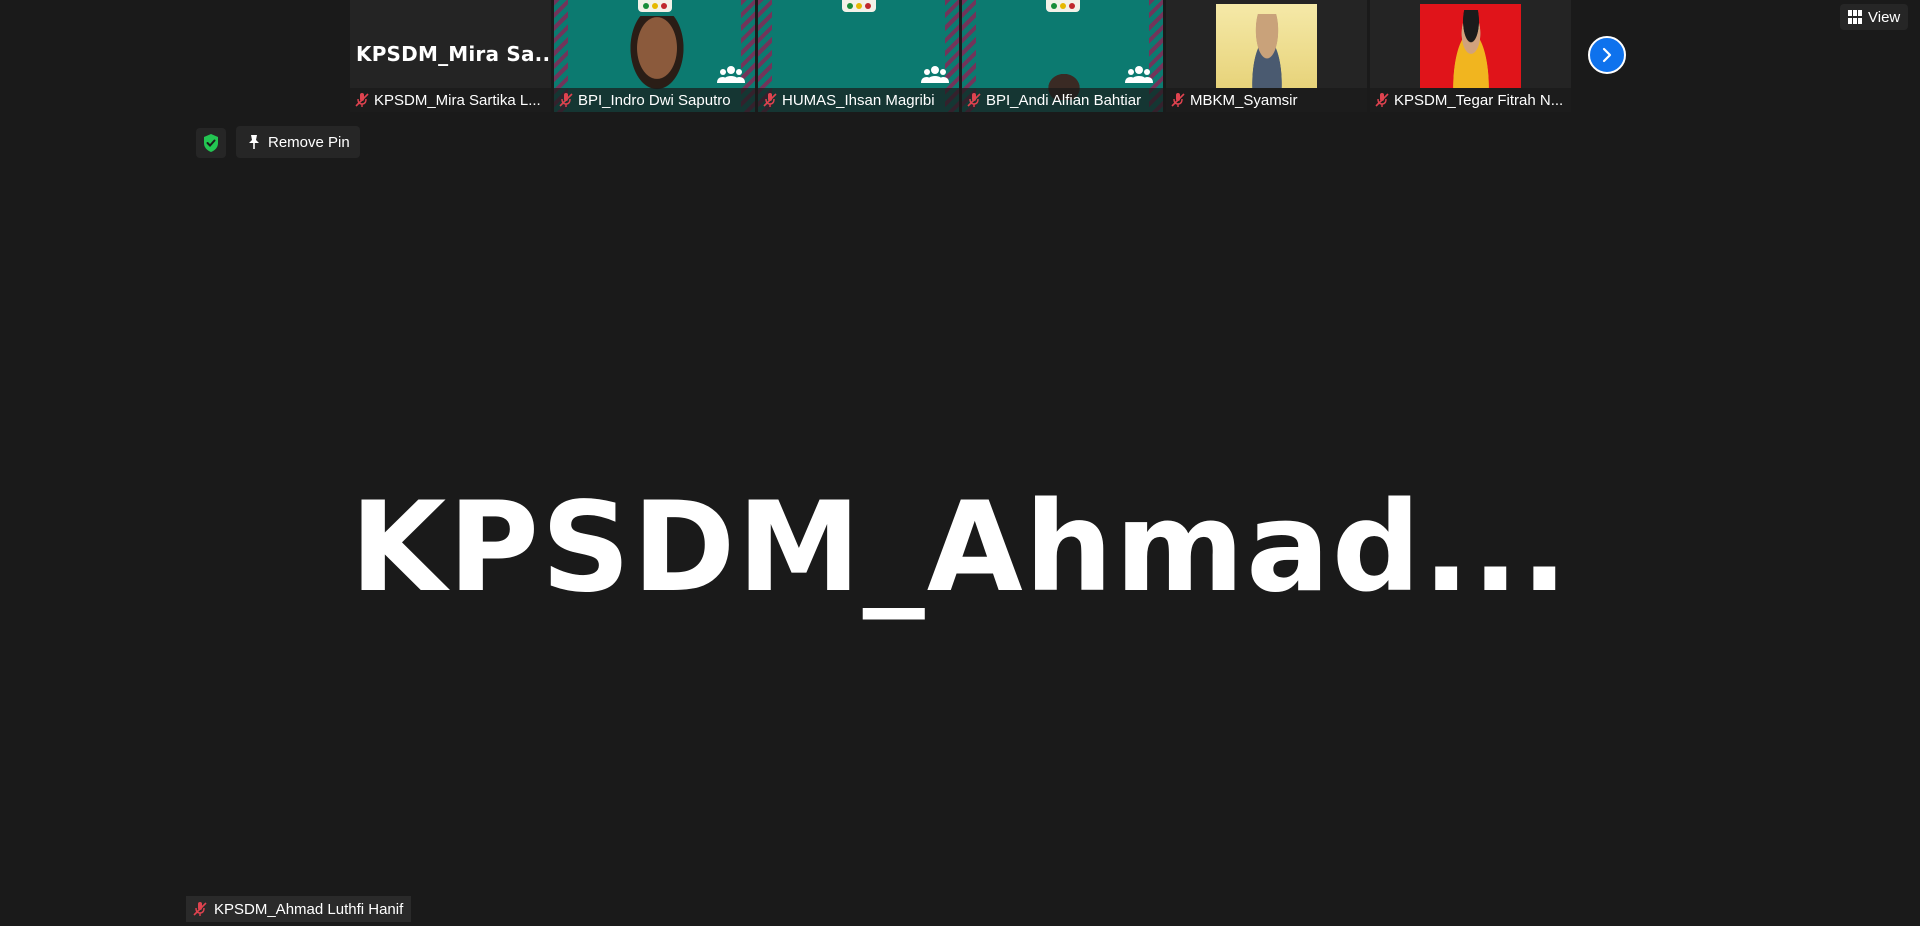 The width and height of the screenshot is (1920, 926). I want to click on view-label: View, so click(1884, 17).